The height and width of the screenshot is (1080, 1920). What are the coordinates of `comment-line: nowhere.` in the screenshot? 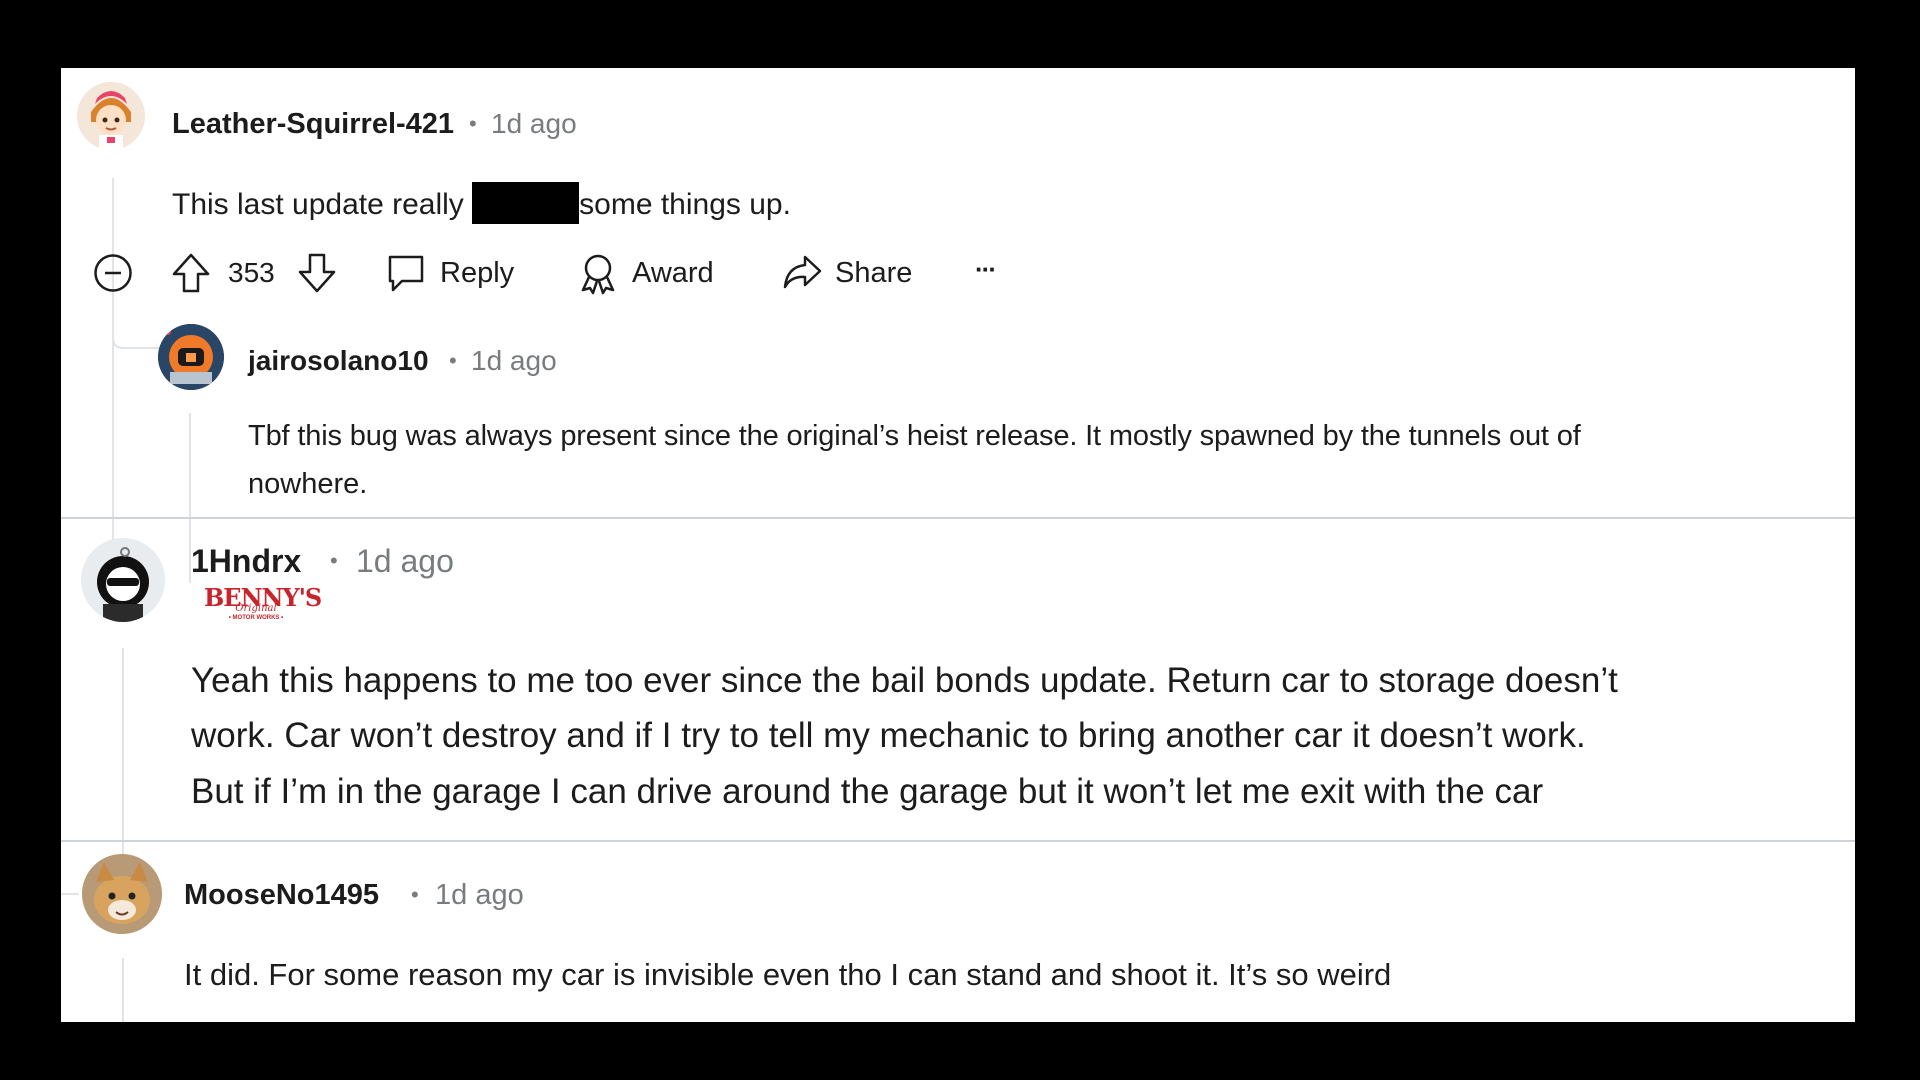 It's located at (308, 484).